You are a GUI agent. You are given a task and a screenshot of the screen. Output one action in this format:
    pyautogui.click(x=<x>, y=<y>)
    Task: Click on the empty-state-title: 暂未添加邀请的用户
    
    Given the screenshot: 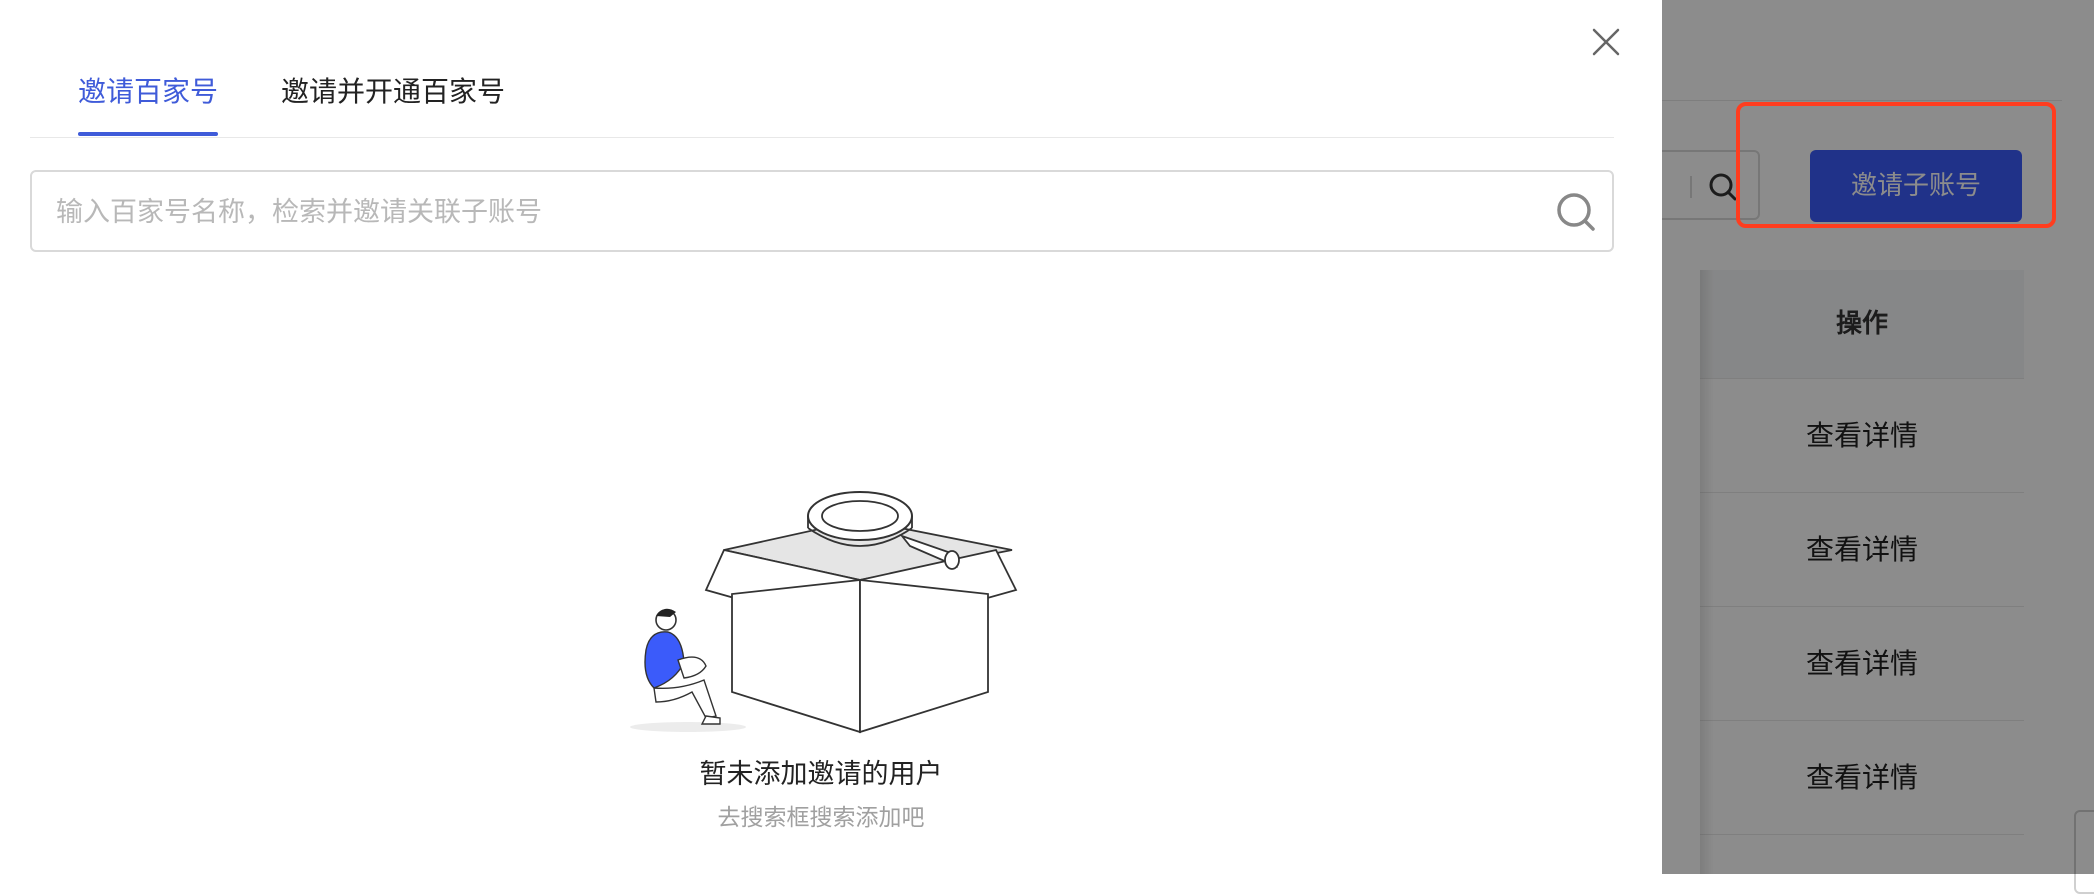 What is the action you would take?
    pyautogui.click(x=821, y=774)
    